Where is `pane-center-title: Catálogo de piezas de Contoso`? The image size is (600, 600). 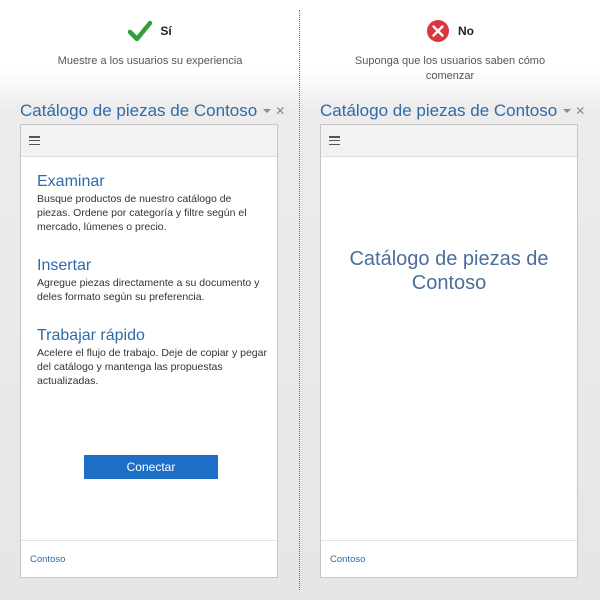 pane-center-title: Catálogo de piezas de Contoso is located at coordinates (449, 271).